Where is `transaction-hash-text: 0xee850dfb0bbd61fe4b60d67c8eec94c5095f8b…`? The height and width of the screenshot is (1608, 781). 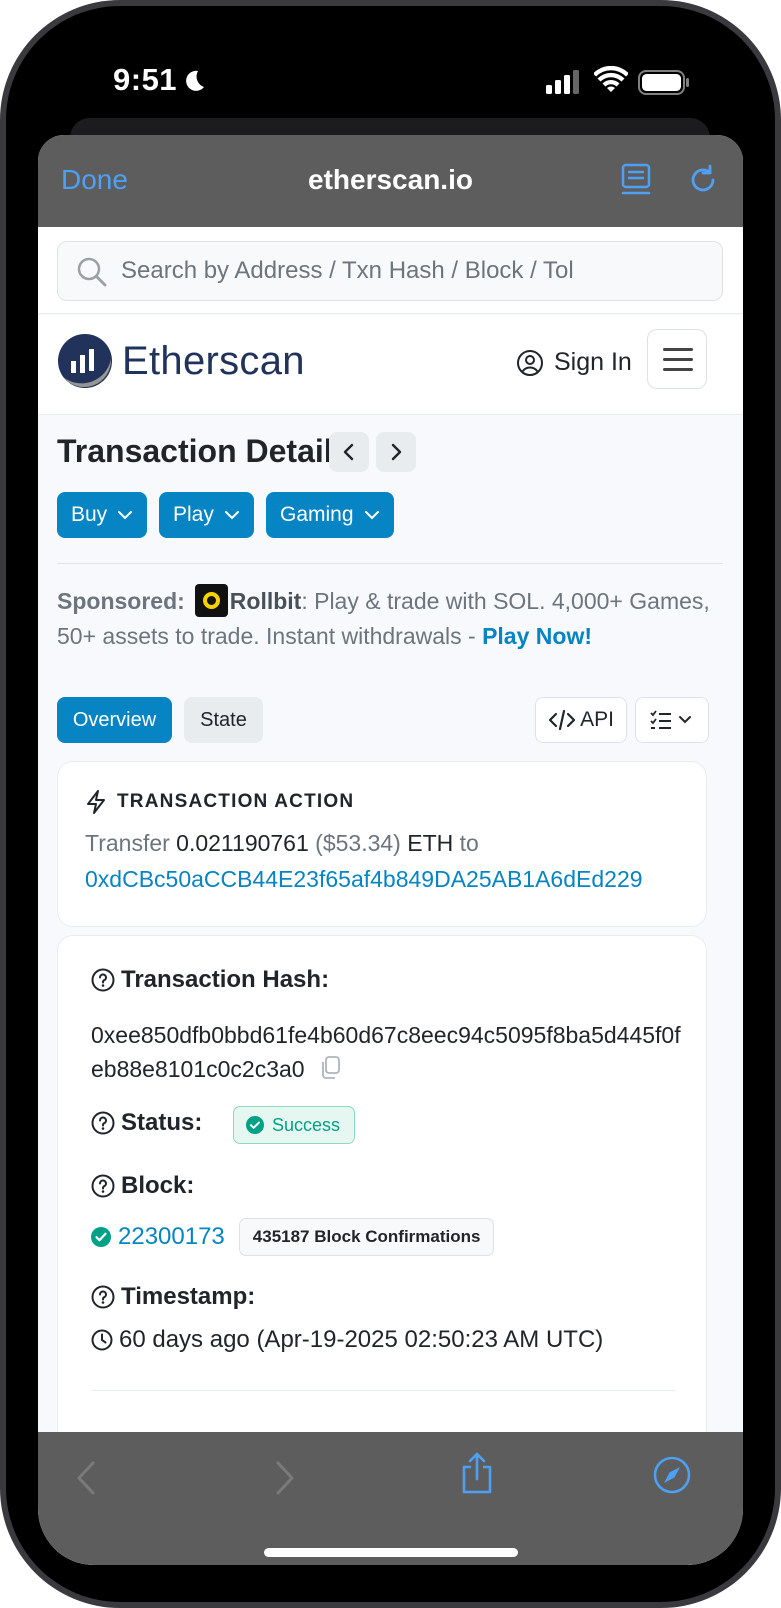
transaction-hash-text: 0xee850dfb0bbd61fe4b60d67c8eec94c5095f8b… is located at coordinates (386, 1052).